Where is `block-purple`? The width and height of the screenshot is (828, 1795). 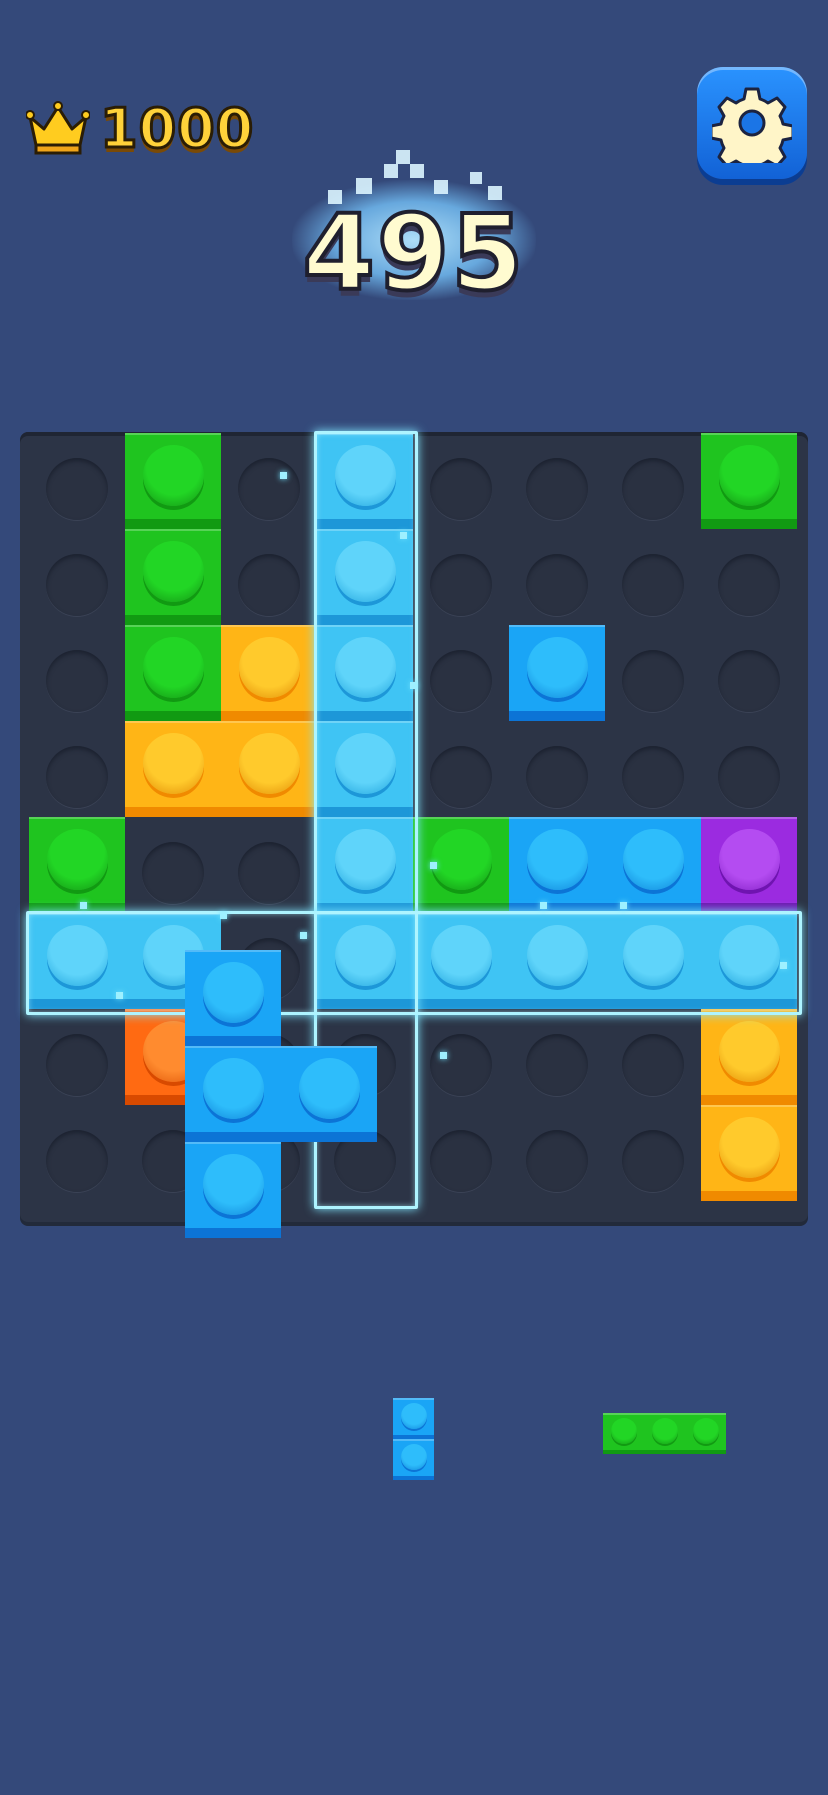 block-purple is located at coordinates (749, 865).